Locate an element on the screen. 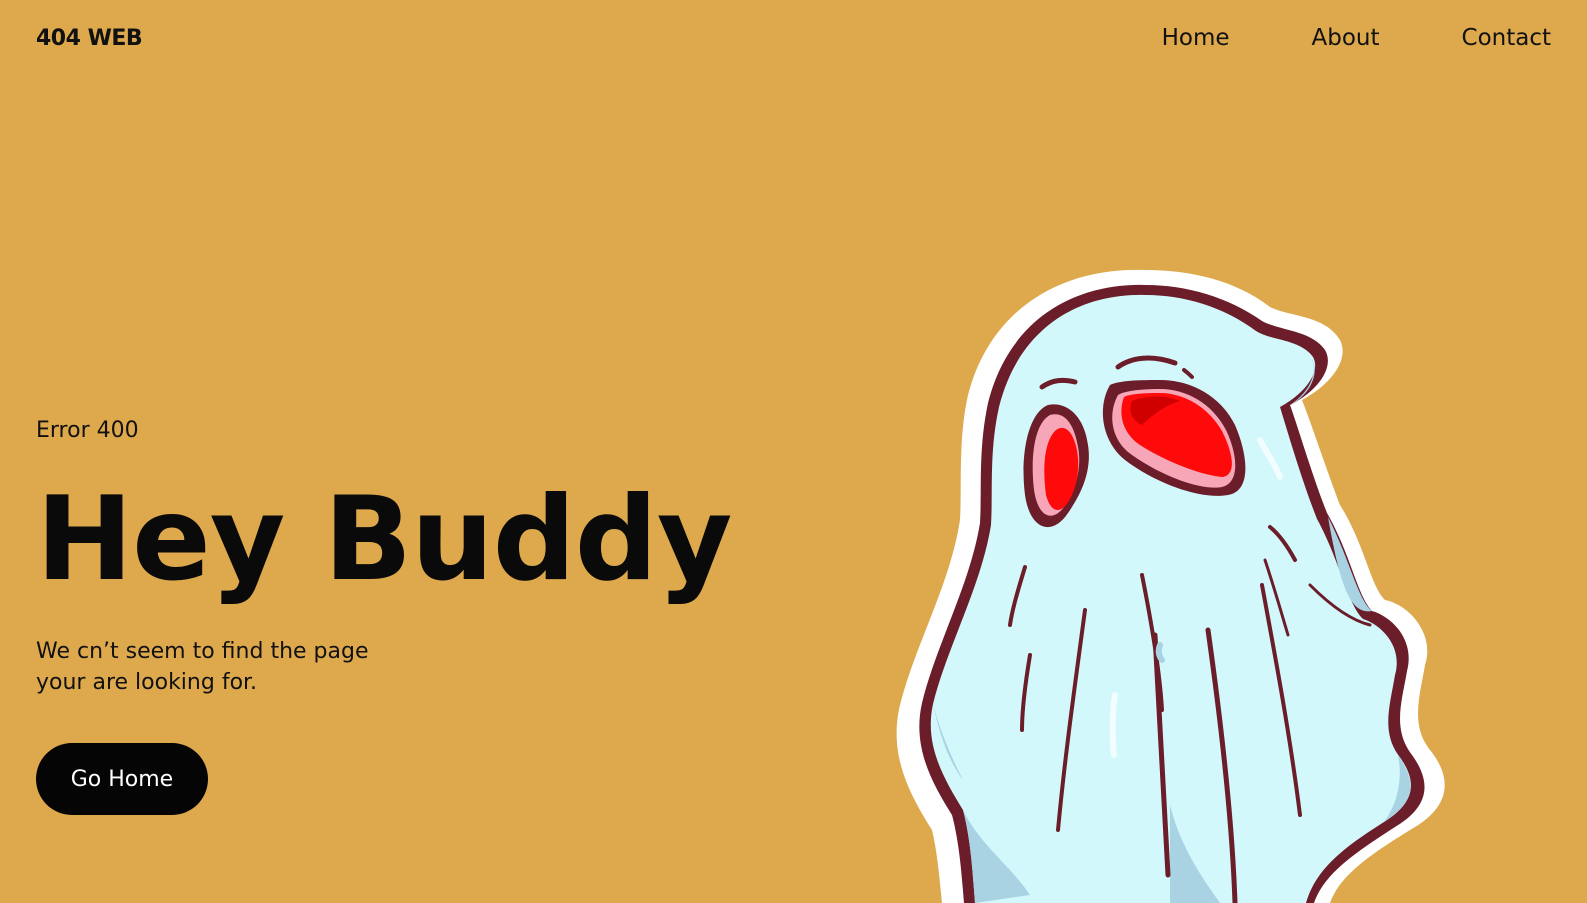 This screenshot has height=903, width=1587. nav-link-contact: Contact is located at coordinates (1506, 38).